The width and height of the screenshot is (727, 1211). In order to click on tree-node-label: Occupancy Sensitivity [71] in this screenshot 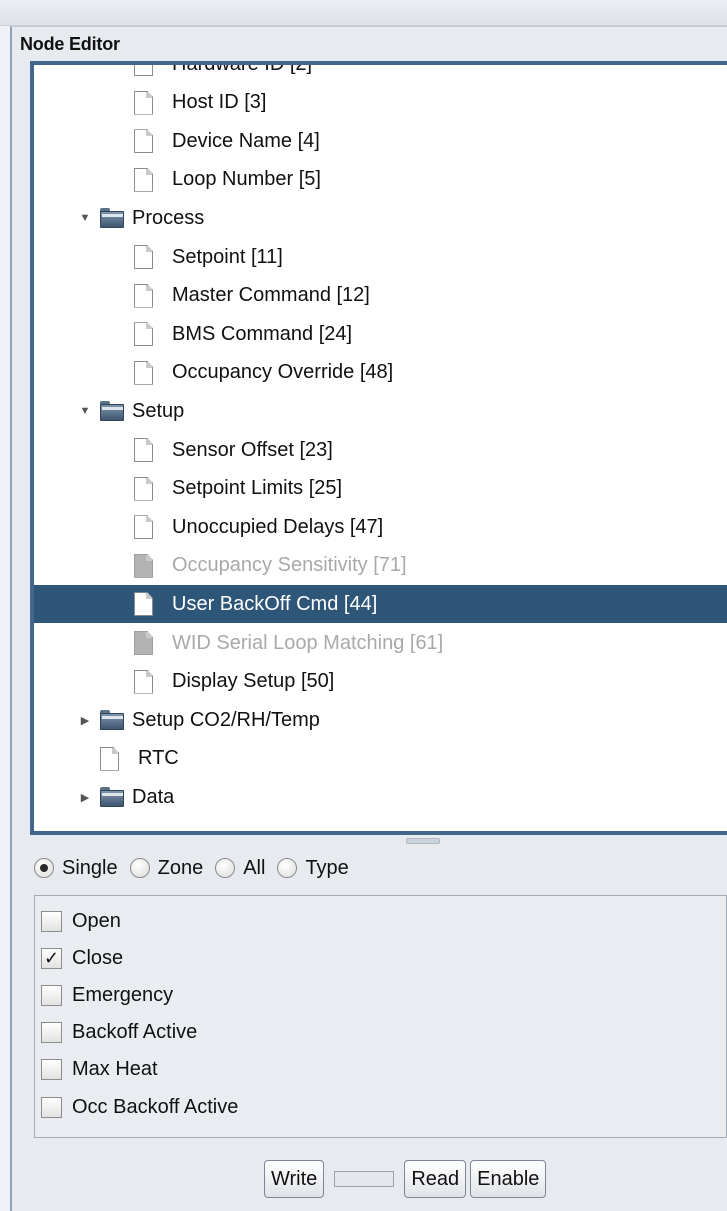, I will do `click(289, 565)`.